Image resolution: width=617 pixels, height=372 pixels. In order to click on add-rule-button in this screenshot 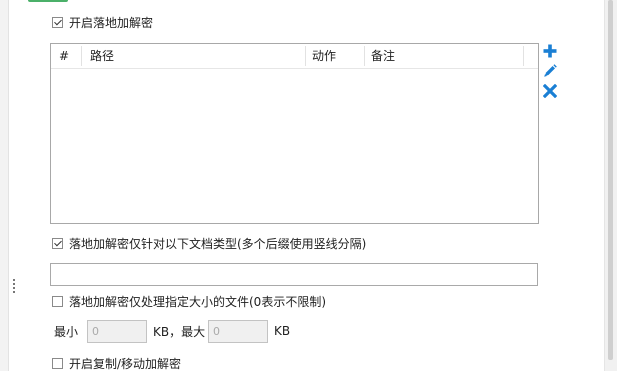, I will do `click(550, 51)`.